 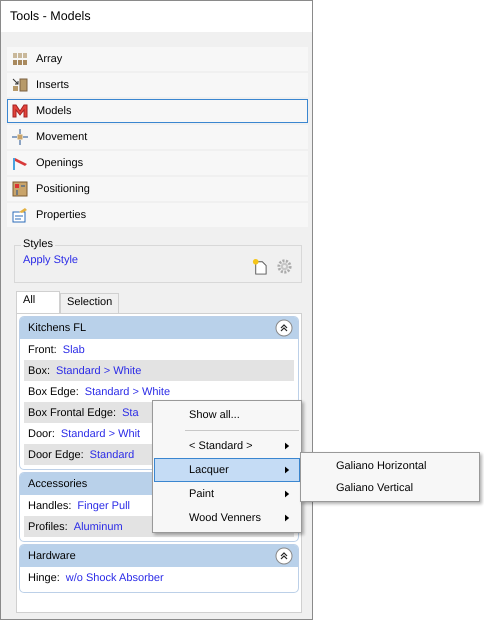 I want to click on property-label: Hinge:, so click(x=44, y=578).